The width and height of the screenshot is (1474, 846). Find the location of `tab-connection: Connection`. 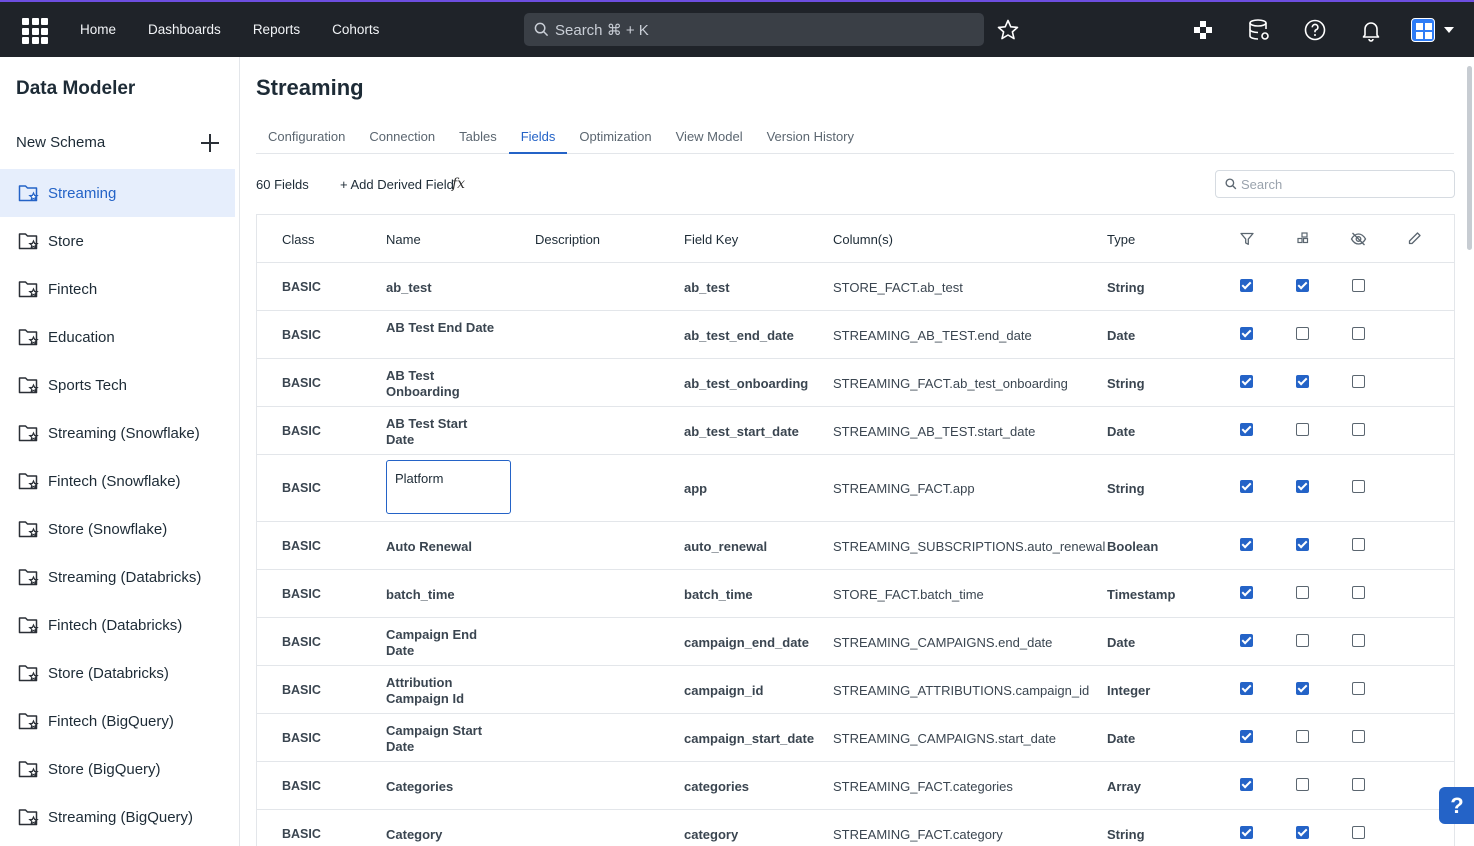

tab-connection: Connection is located at coordinates (402, 136).